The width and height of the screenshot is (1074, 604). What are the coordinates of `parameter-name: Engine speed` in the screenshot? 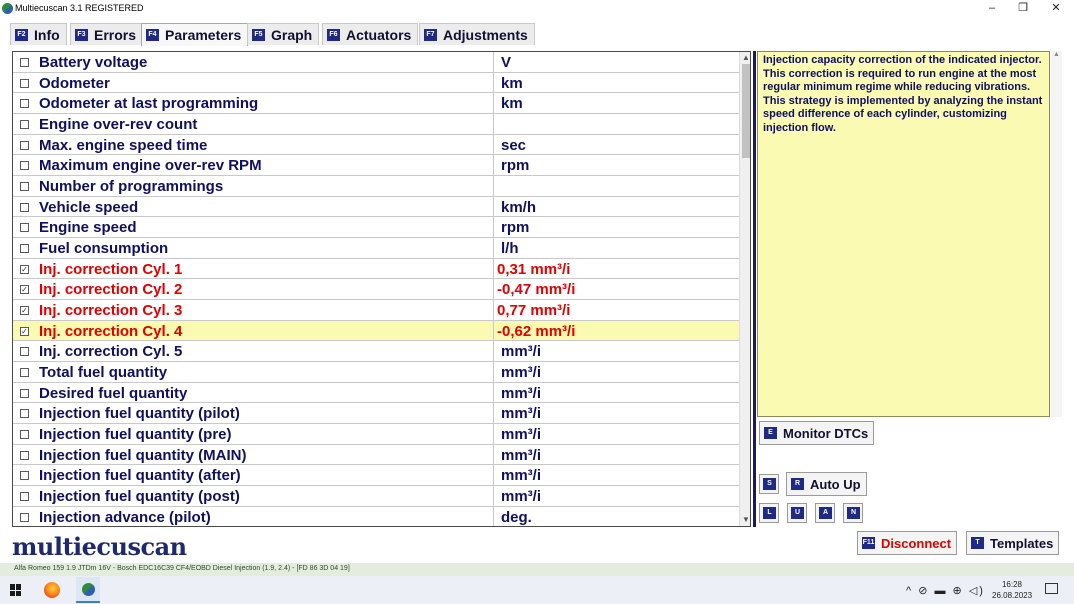 It's located at (88, 228).